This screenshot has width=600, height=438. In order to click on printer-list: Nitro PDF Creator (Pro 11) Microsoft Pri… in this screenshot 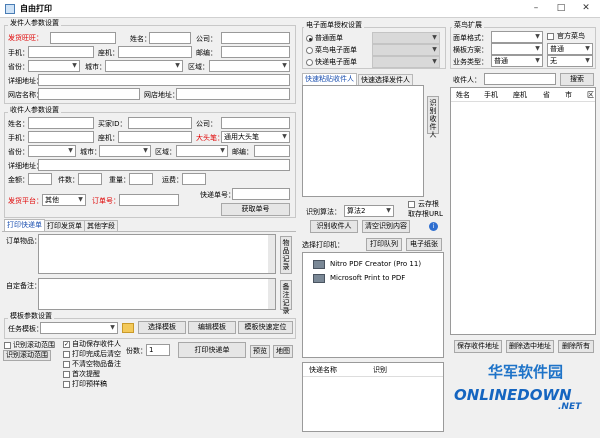, I will do `click(373, 305)`.